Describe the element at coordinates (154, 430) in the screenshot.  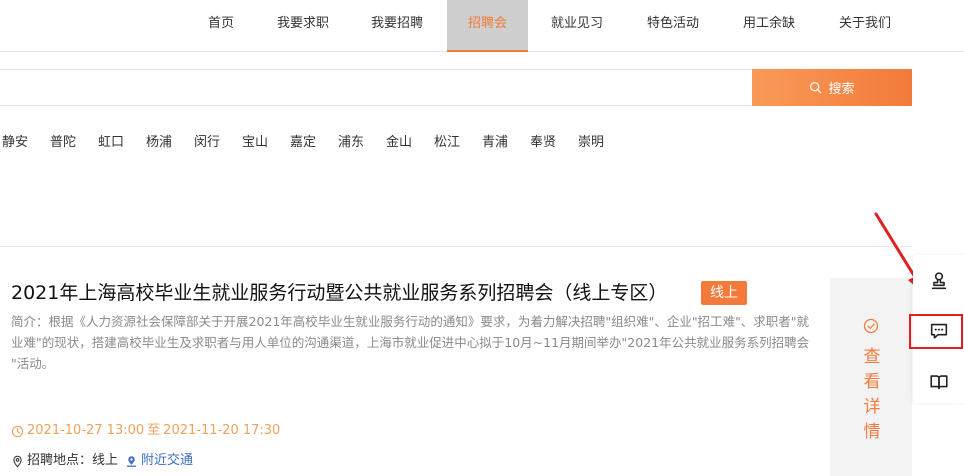
I see `time-separator: 至` at that location.